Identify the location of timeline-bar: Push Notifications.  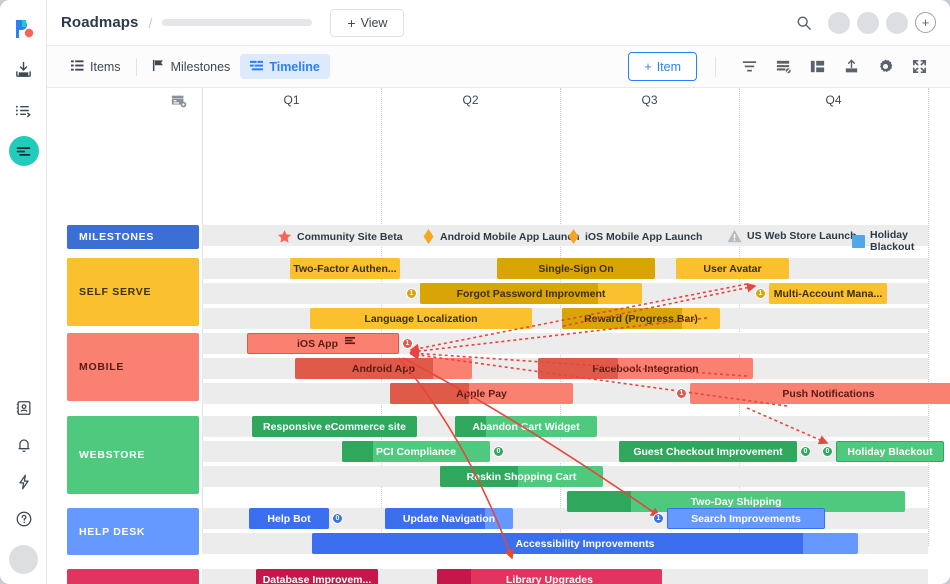
(820, 393).